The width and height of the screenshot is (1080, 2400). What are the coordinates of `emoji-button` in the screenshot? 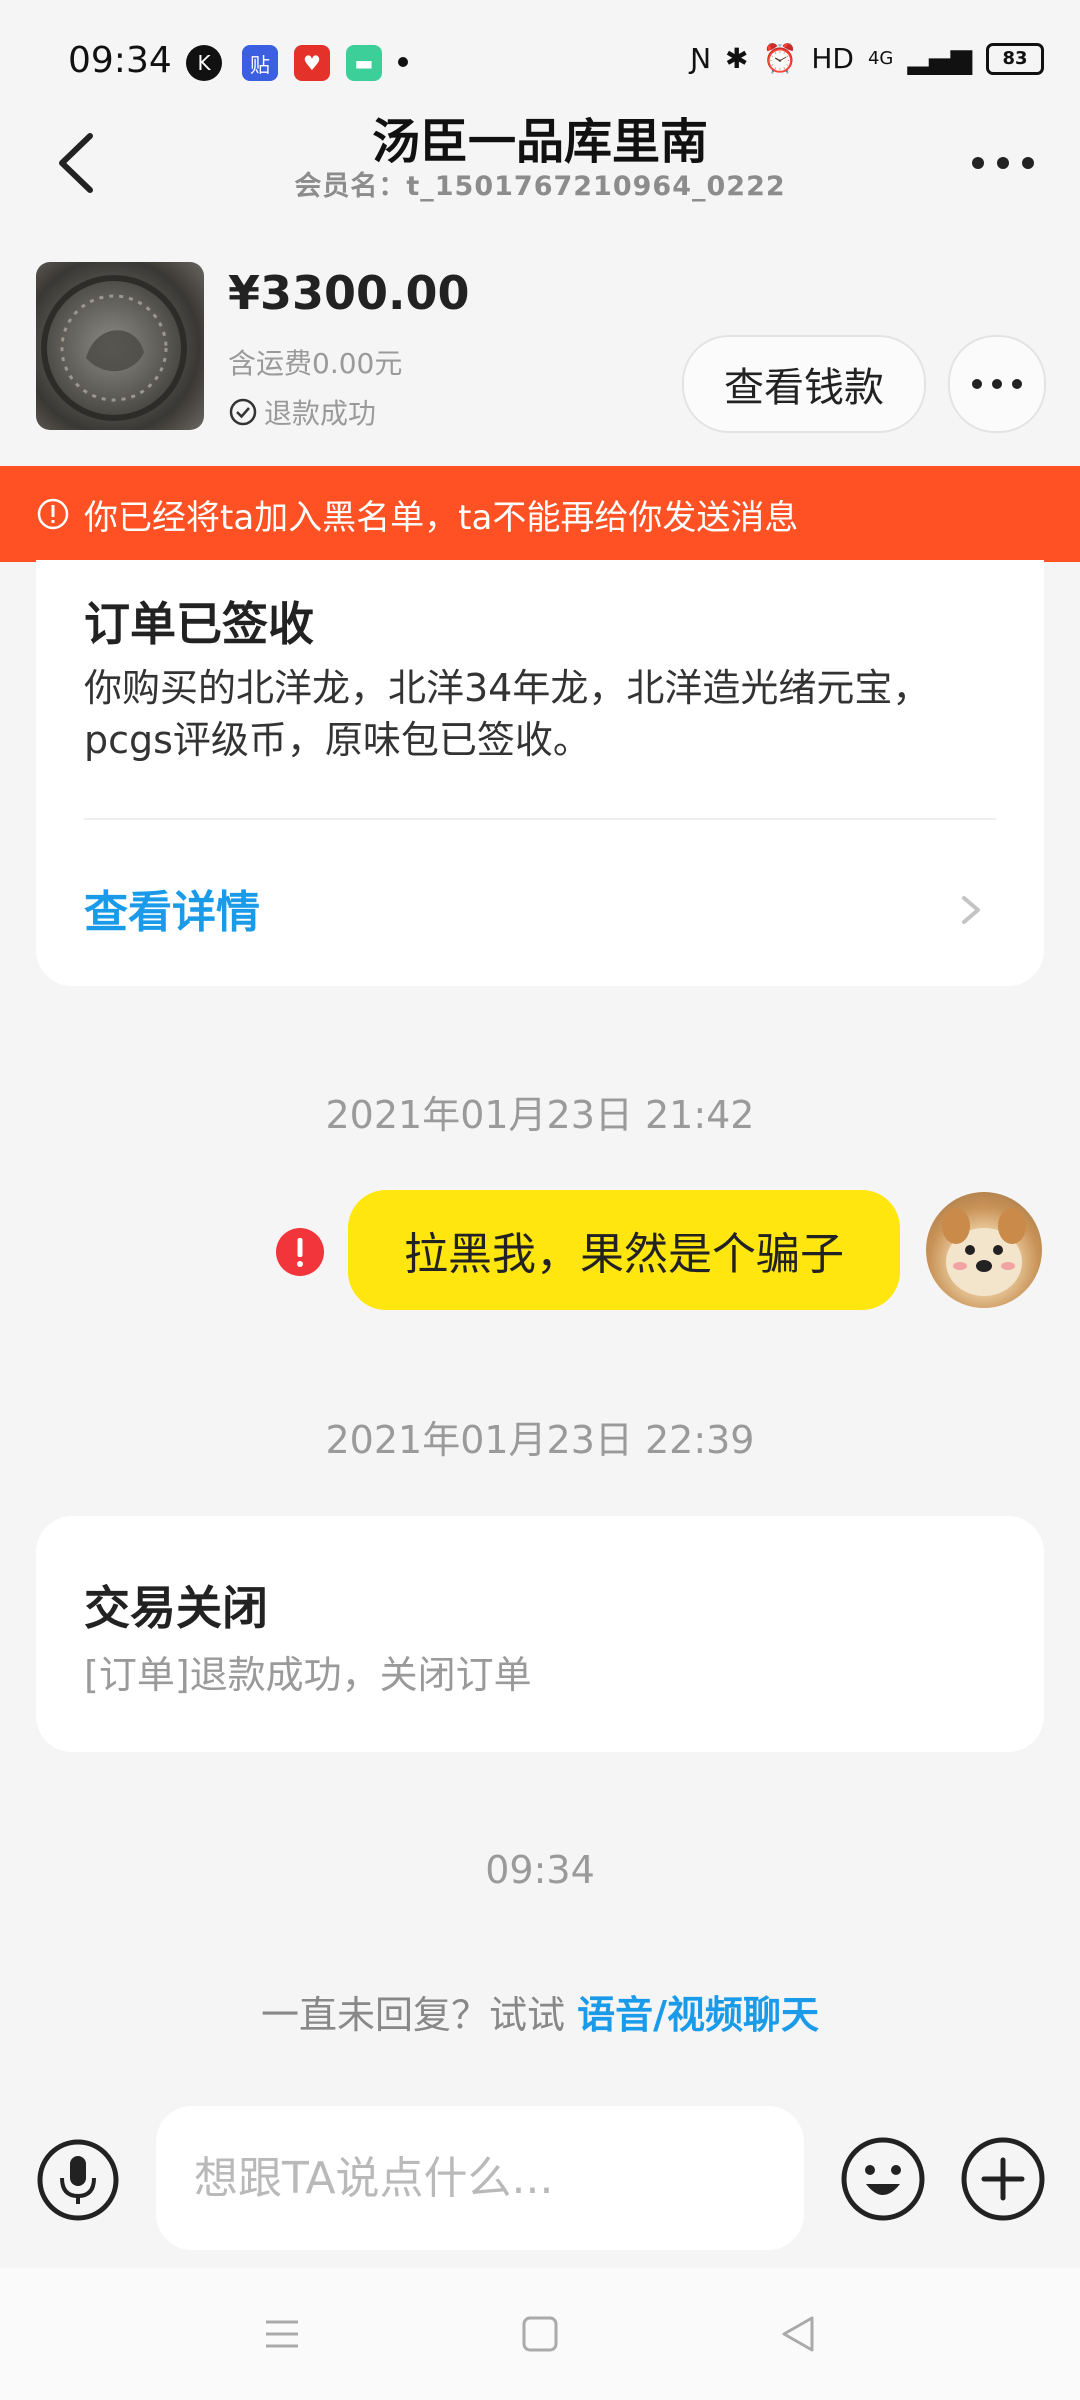 It's located at (883, 2179).